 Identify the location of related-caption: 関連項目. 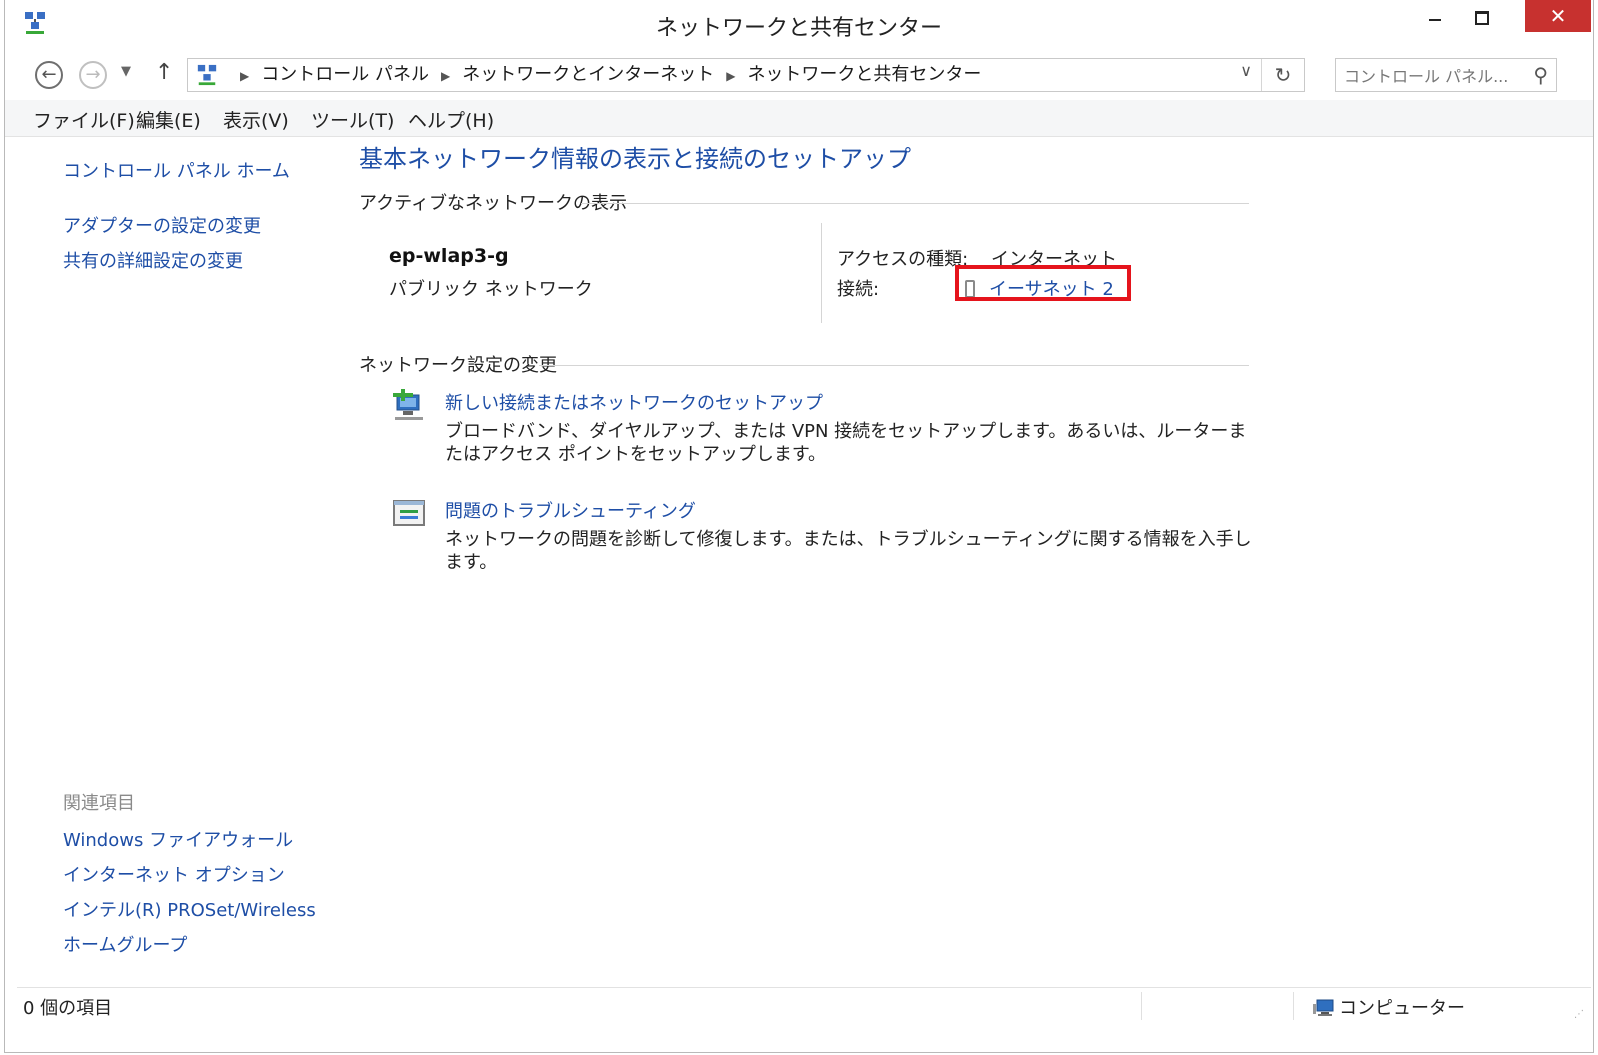
(99, 803).